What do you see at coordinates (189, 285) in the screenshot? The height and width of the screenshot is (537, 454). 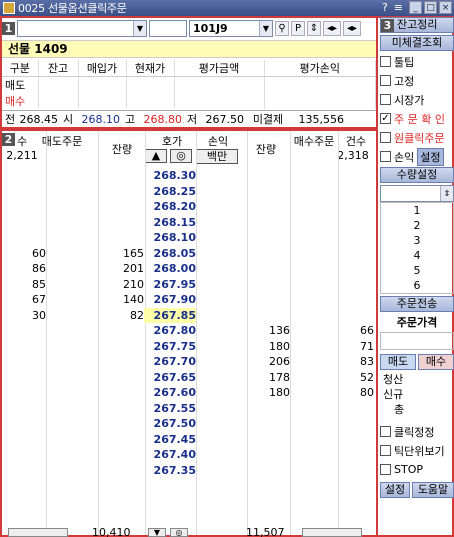 I see `orderbook-row: 85 210 267.95` at bounding box center [189, 285].